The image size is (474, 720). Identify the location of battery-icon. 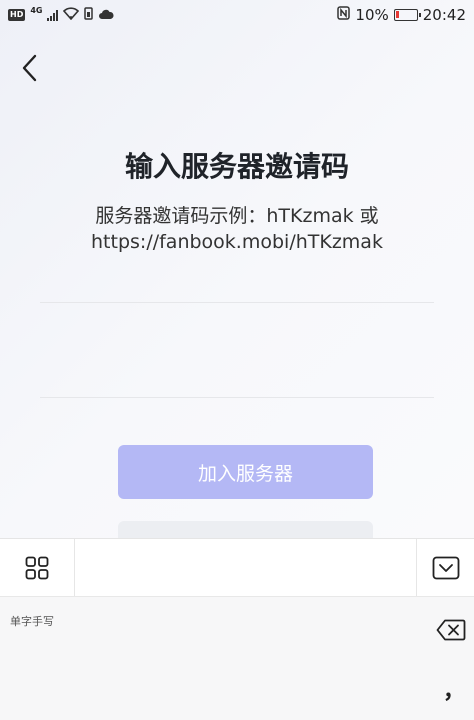
(407, 15).